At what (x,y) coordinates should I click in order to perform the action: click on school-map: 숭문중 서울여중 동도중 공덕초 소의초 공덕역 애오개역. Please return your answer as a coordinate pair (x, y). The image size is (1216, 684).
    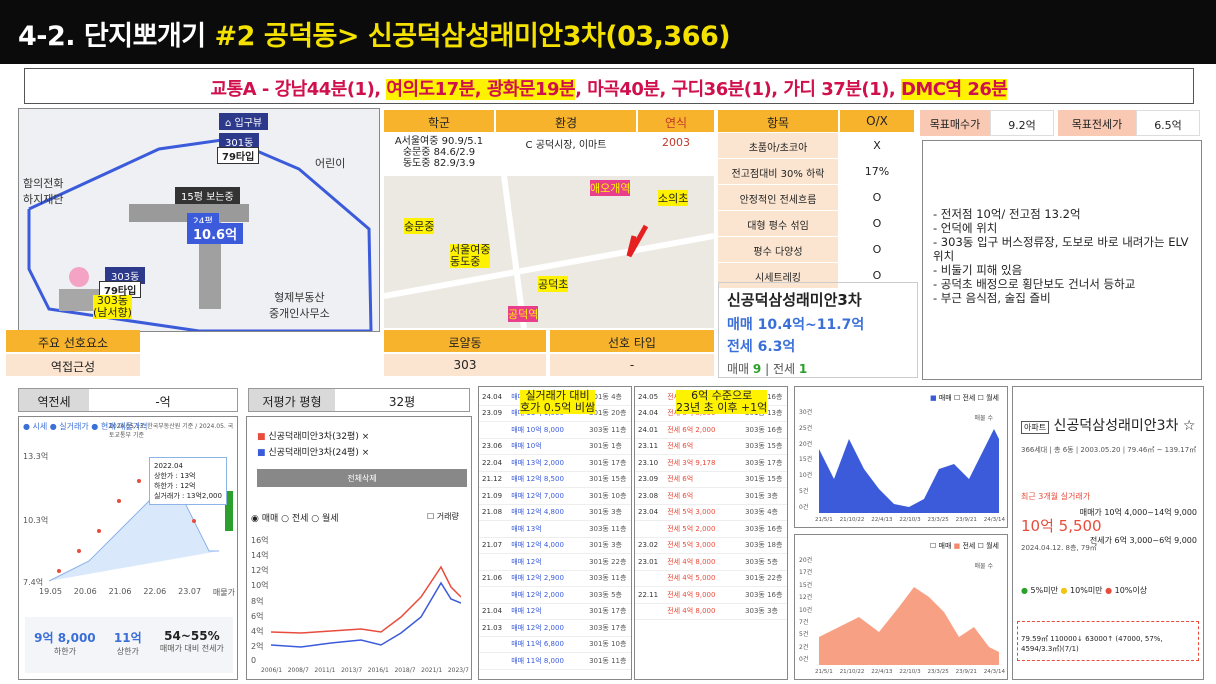
    Looking at the image, I should click on (549, 252).